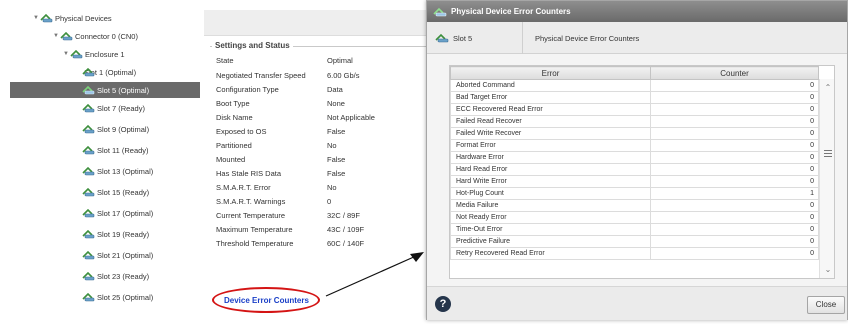  I want to click on tree-node-slot: Slot 11 (Ready), so click(115, 150).